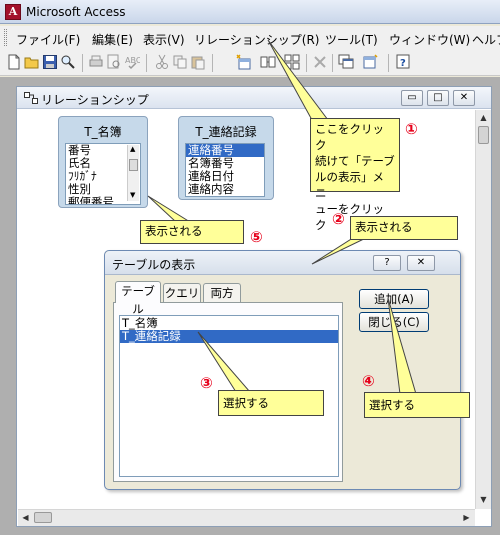  I want to click on show-all-icon, so click(292, 62).